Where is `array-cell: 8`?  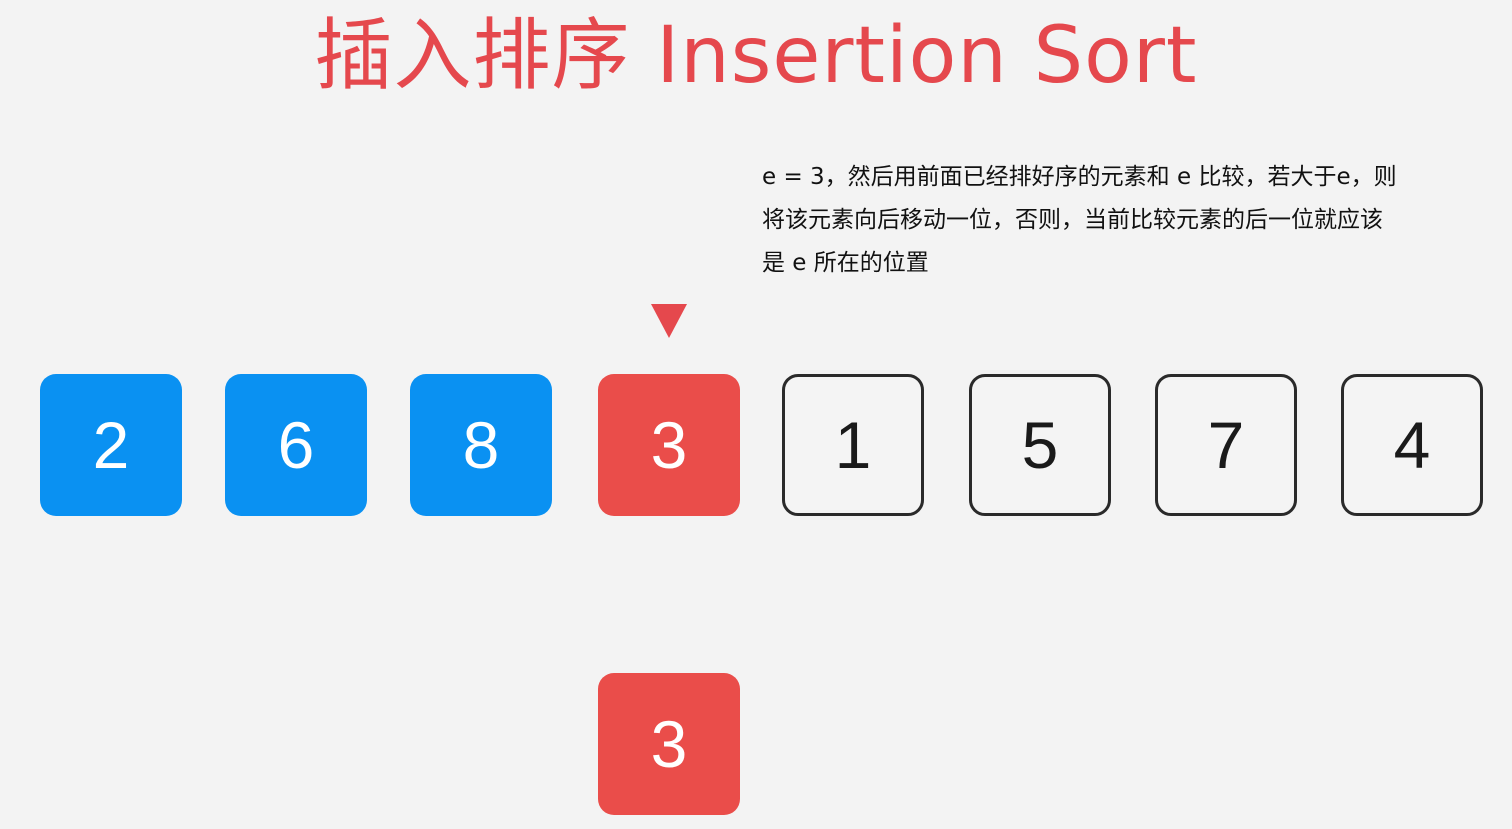 array-cell: 8 is located at coordinates (481, 445).